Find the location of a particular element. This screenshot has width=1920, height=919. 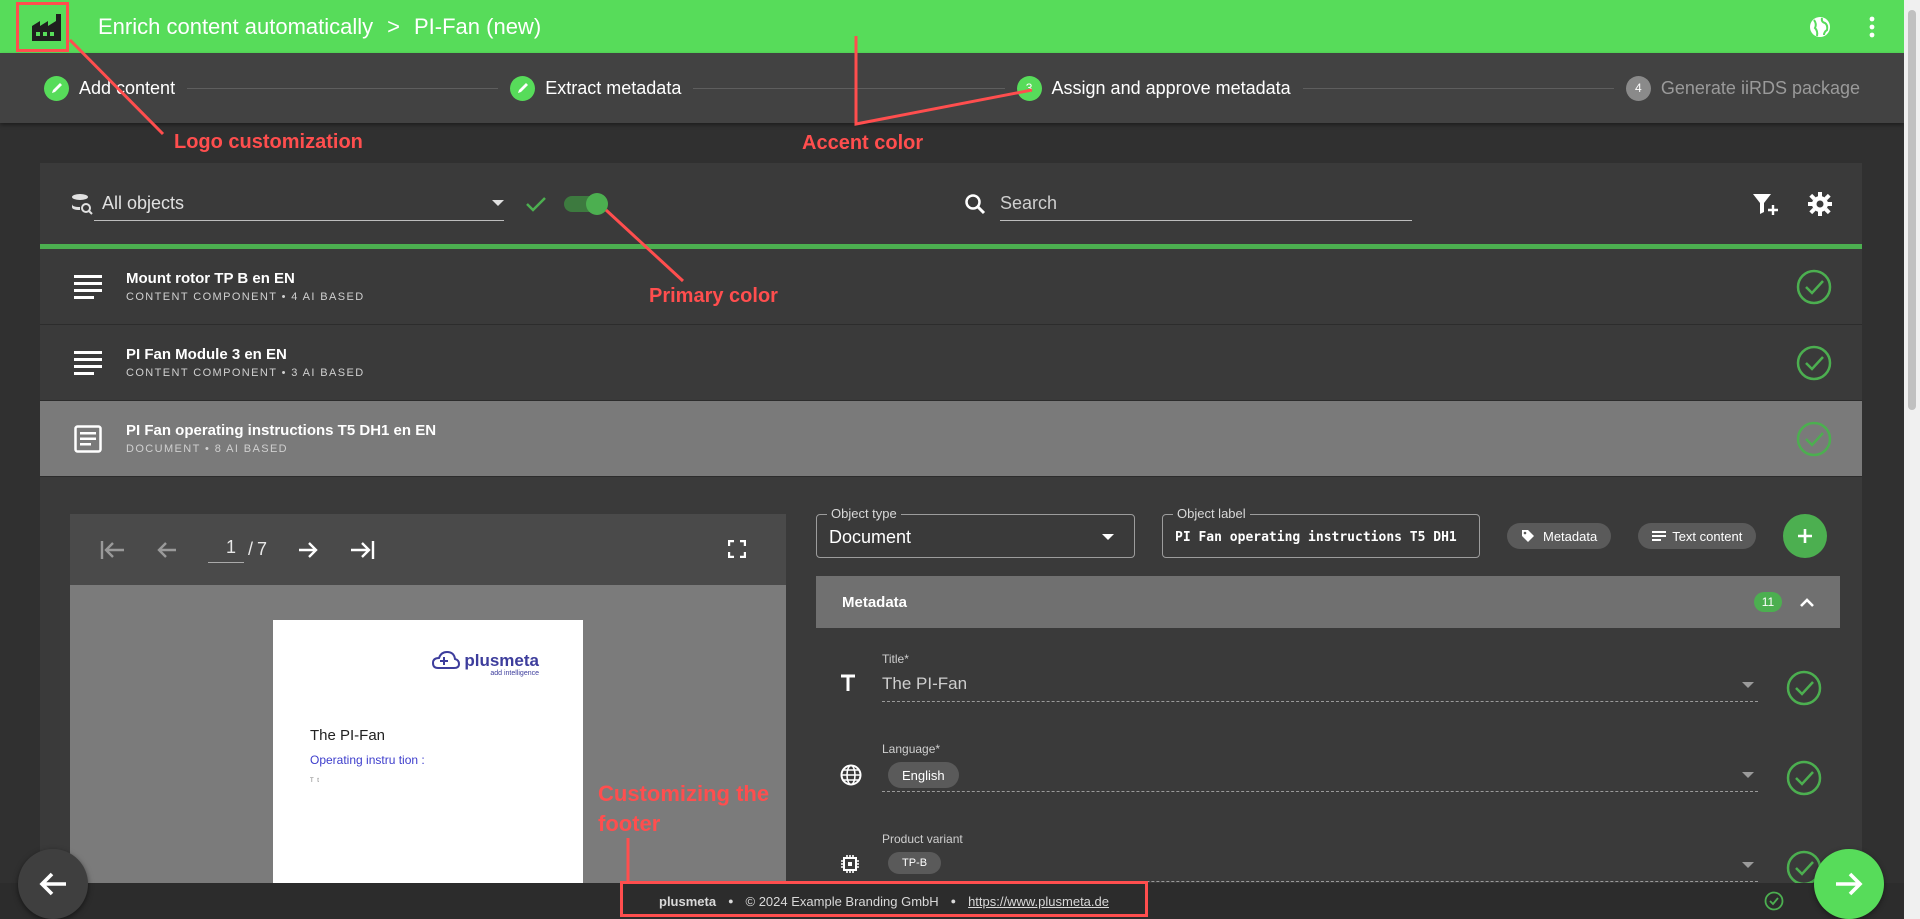

last-page-icon is located at coordinates (362, 550).